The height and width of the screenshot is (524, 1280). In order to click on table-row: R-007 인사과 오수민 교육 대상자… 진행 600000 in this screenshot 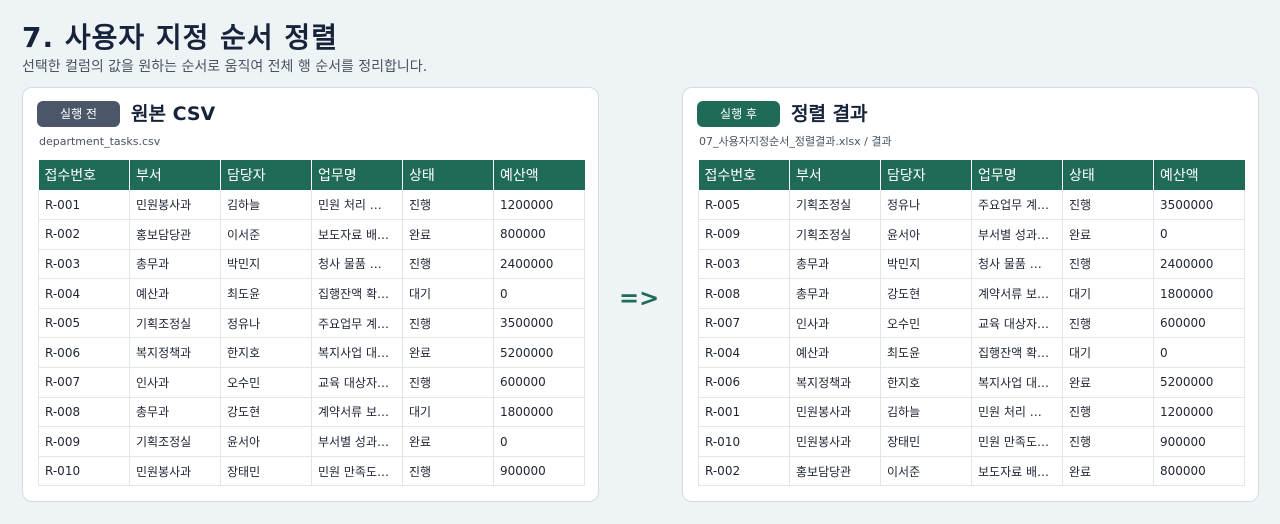, I will do `click(311, 382)`.